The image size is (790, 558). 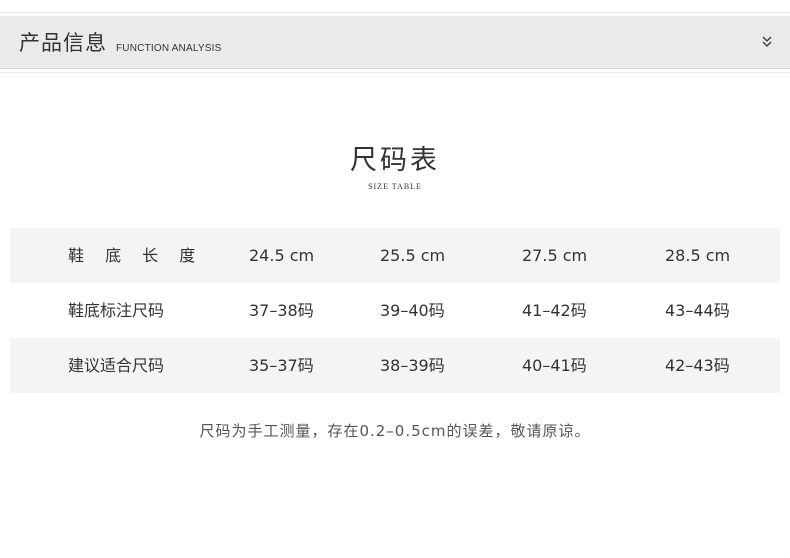 What do you see at coordinates (169, 48) in the screenshot?
I see `header-subtitle: FUNCTION ANALYSIS` at bounding box center [169, 48].